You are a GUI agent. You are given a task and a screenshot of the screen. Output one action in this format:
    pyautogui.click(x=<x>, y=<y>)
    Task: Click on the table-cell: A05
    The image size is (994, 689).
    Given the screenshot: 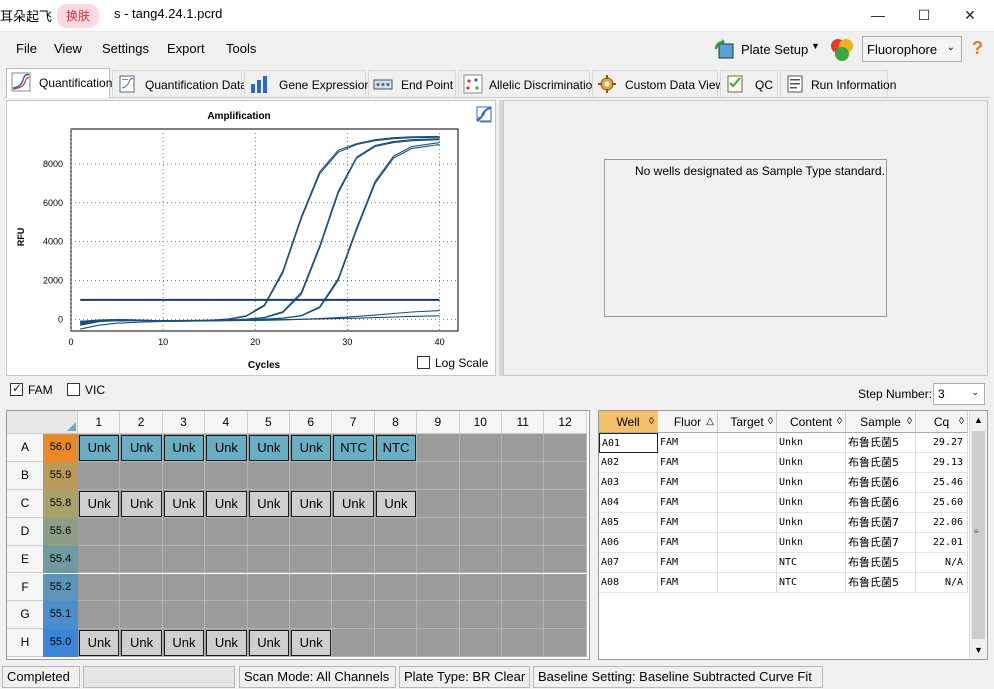 What is the action you would take?
    pyautogui.click(x=628, y=523)
    